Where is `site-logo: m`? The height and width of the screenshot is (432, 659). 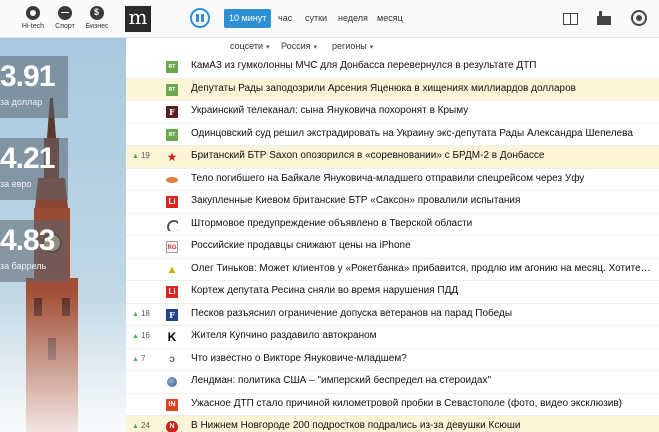
site-logo: m is located at coordinates (138, 19).